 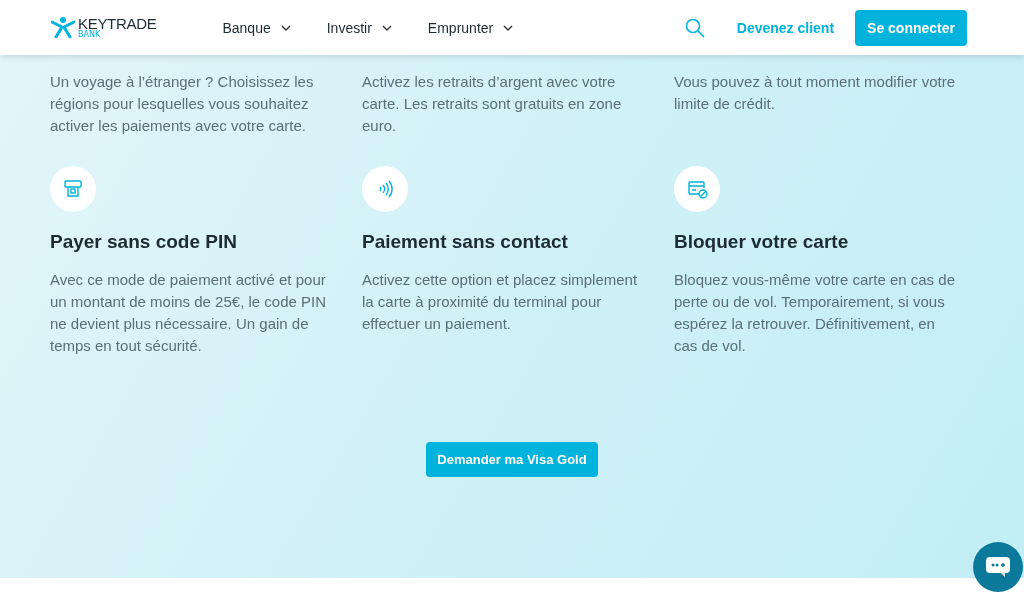 I want to click on feature-description: Vous pouvez à tout moment modifier votre limite de crédit., so click(x=815, y=93).